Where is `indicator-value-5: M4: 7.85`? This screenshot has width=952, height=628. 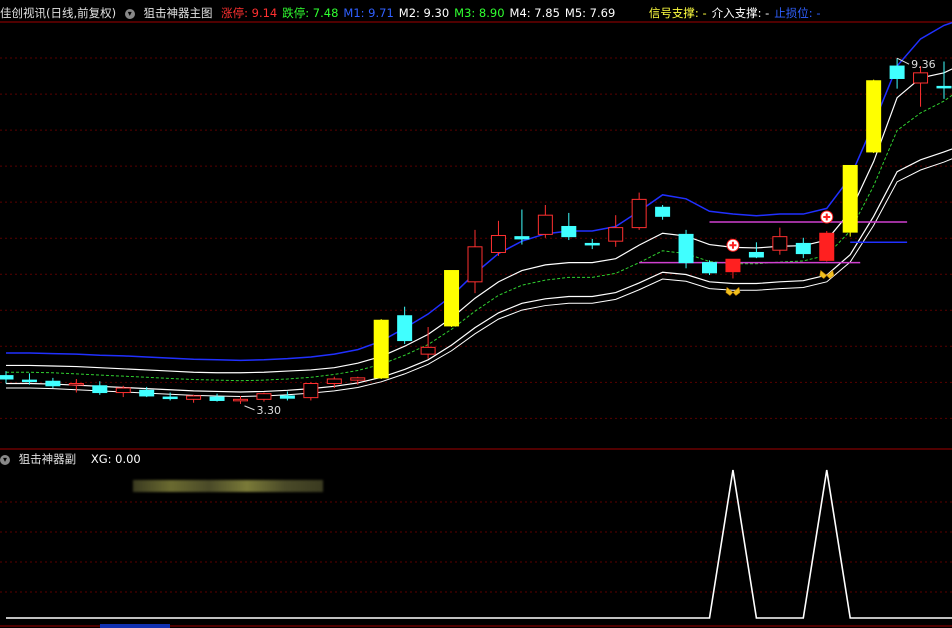
indicator-value-5: M4: 7.85 is located at coordinates (534, 13).